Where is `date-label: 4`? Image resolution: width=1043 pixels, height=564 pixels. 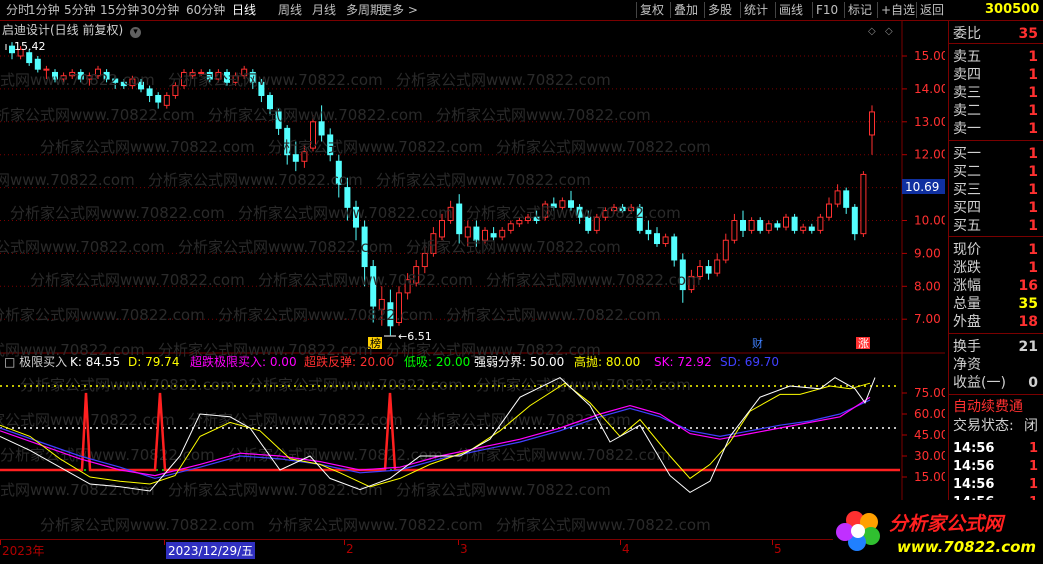 date-label: 4 is located at coordinates (626, 549).